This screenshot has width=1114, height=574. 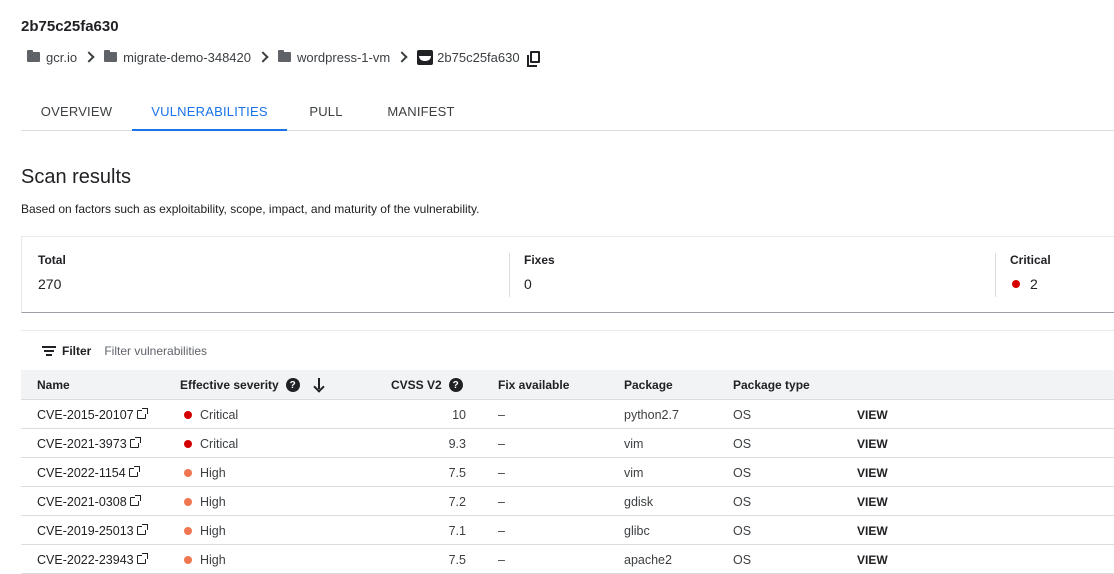 What do you see at coordinates (634, 443) in the screenshot?
I see `package-name: vim` at bounding box center [634, 443].